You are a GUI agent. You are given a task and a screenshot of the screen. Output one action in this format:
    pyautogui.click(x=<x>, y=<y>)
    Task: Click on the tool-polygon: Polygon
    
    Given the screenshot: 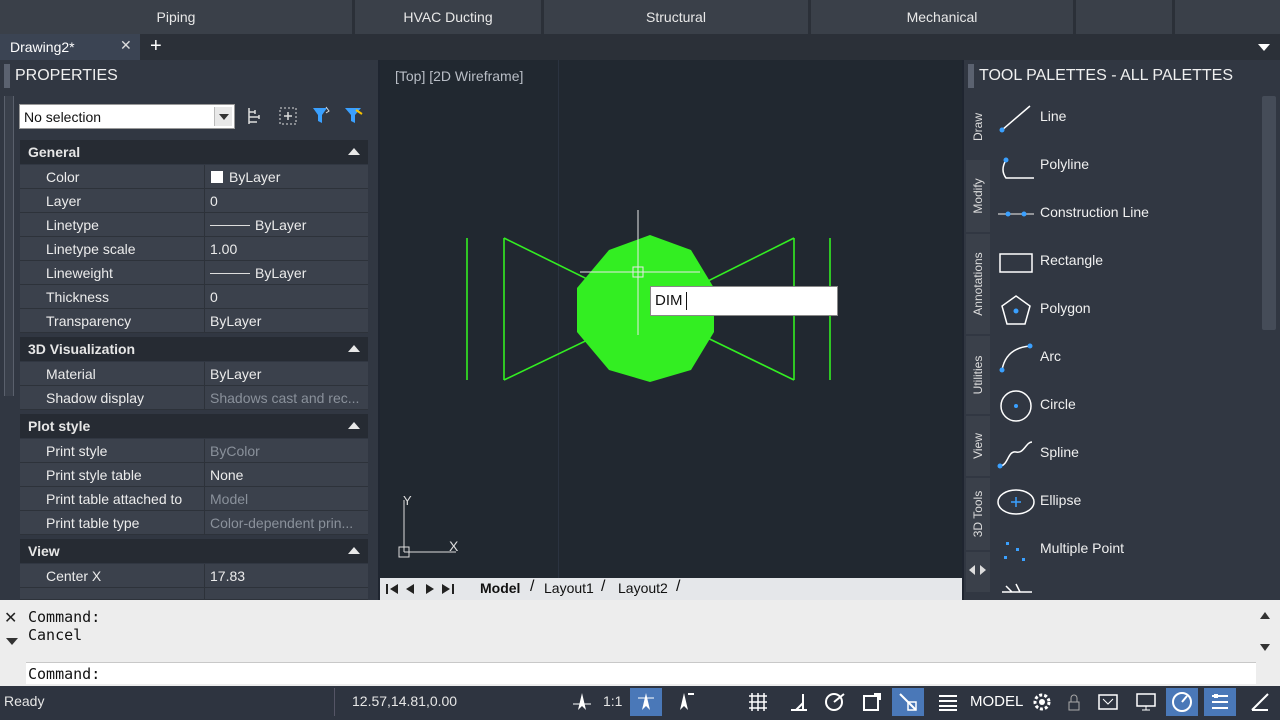 What is the action you would take?
    pyautogui.click(x=1127, y=310)
    